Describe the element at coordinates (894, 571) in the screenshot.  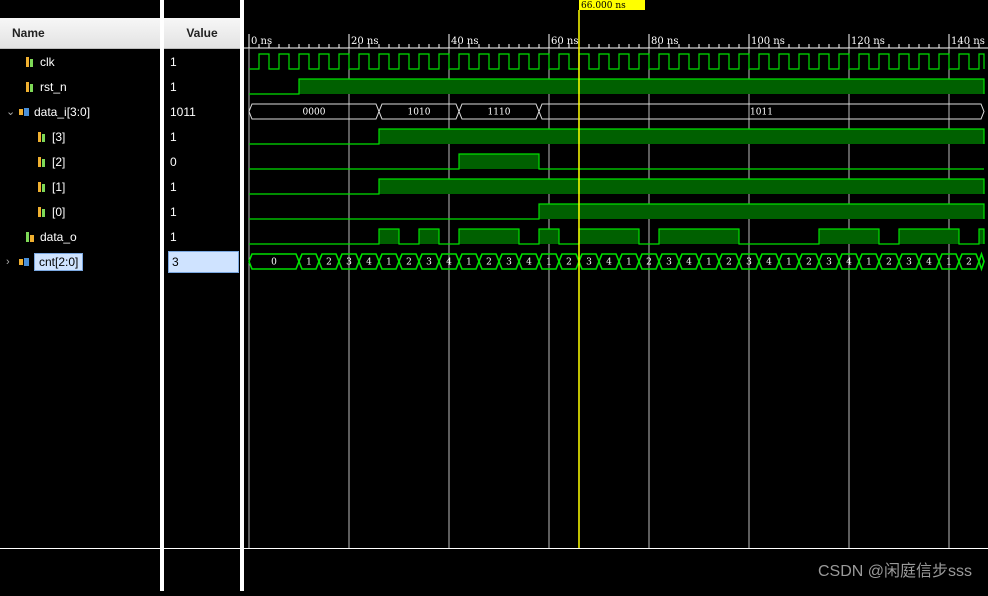
I see `watermark: CSDN @闲庭信步sss` at that location.